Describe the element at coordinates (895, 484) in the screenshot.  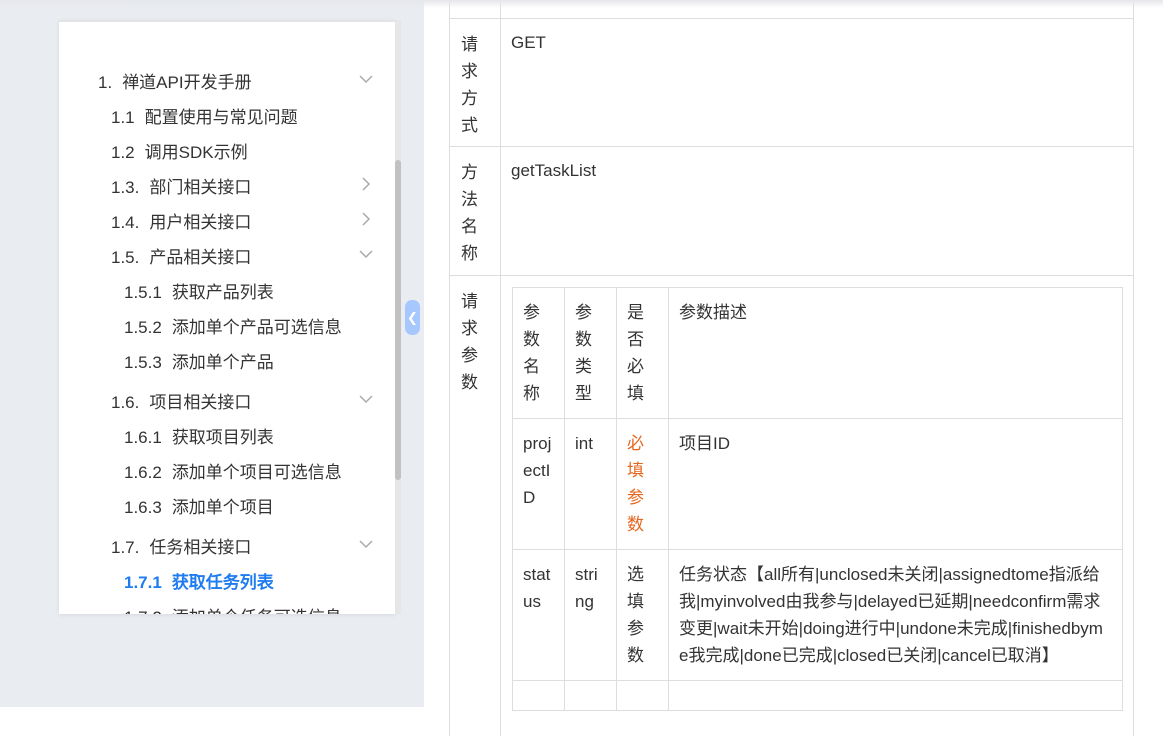
I see `param-desc: 项目ID` at that location.